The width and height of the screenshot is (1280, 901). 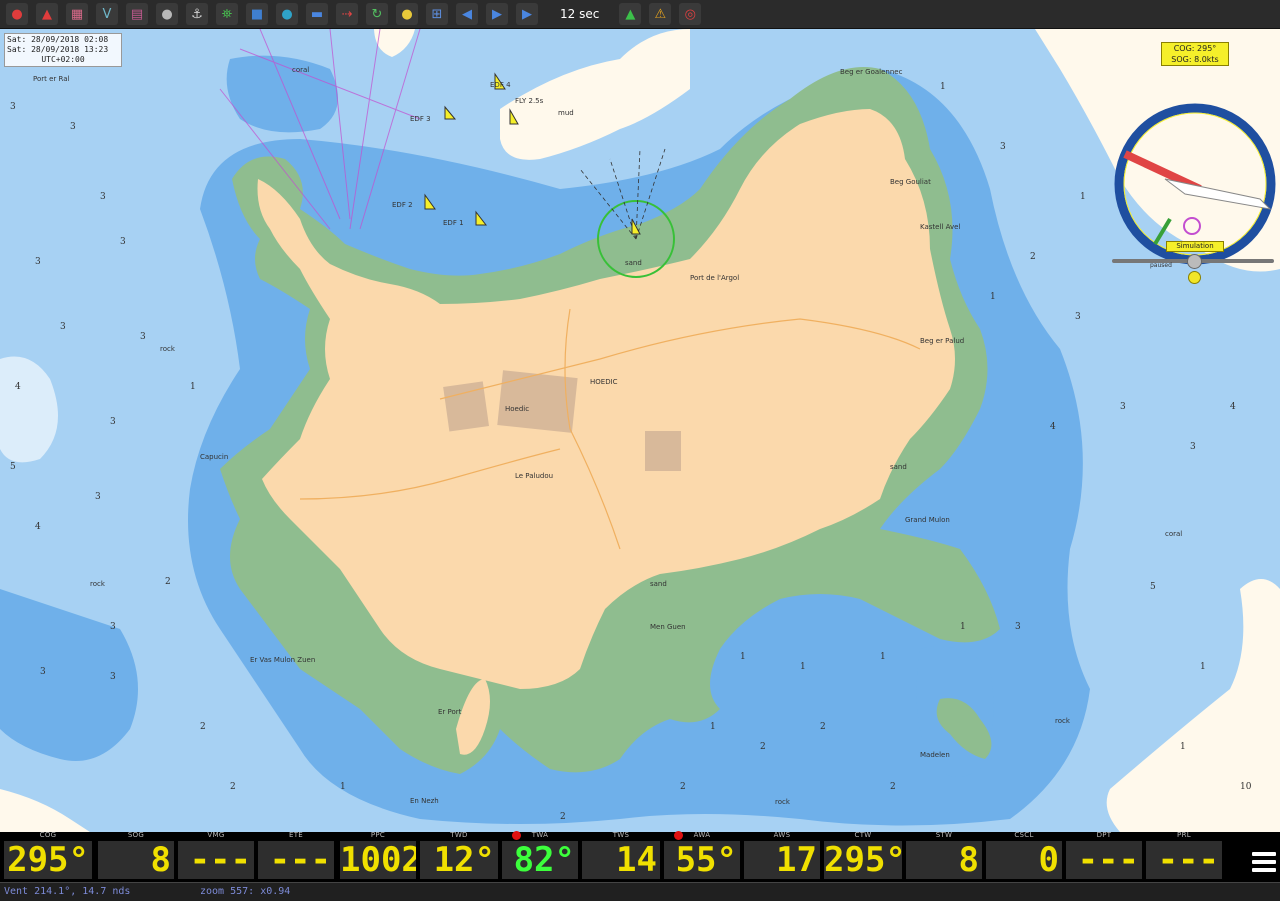 What do you see at coordinates (287, 14) in the screenshot?
I see `world-icon: ●` at bounding box center [287, 14].